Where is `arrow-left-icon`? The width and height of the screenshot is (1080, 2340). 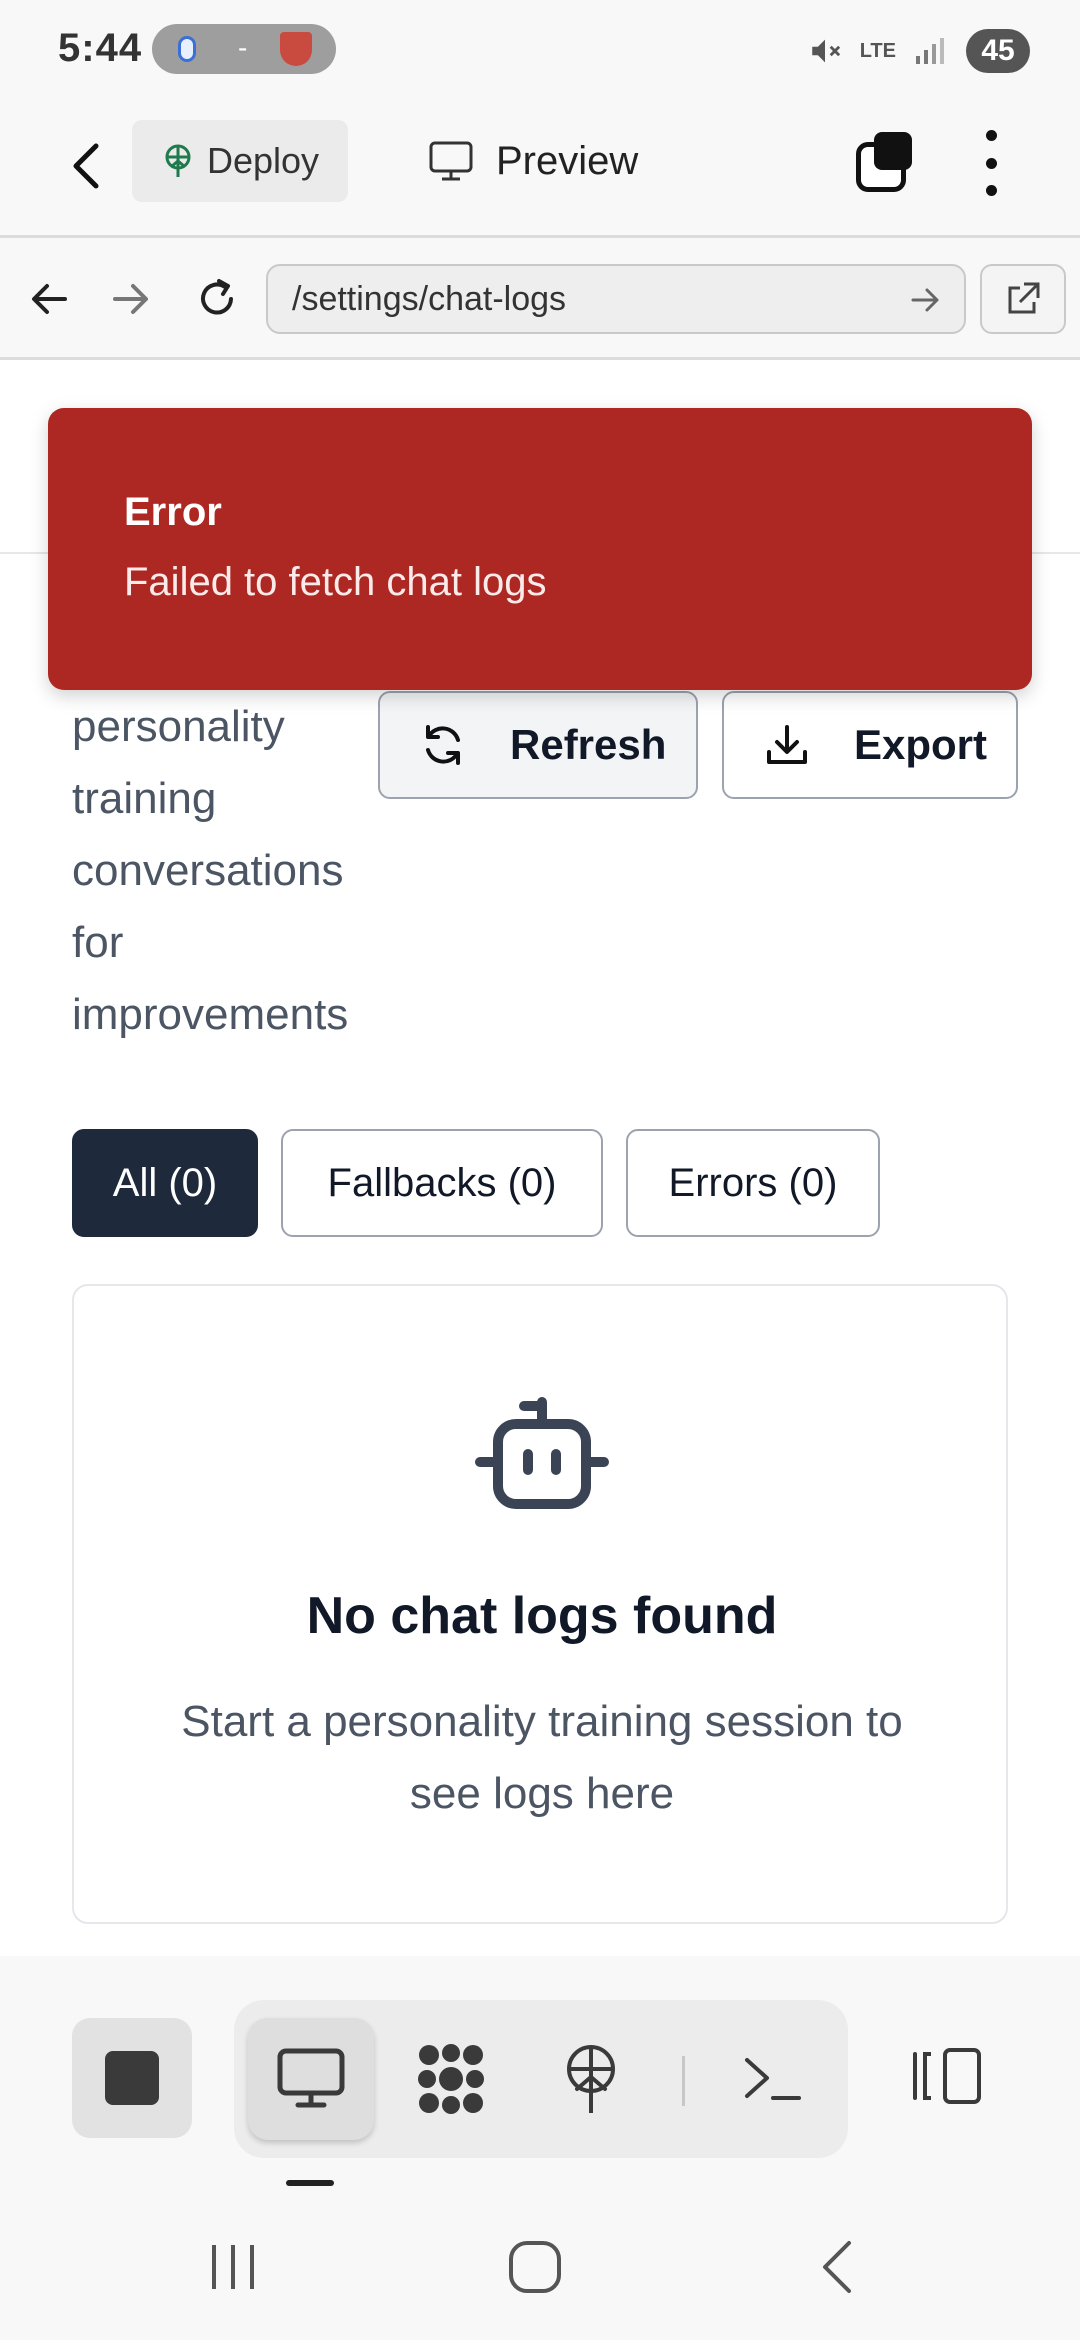
arrow-left-icon is located at coordinates (49, 299).